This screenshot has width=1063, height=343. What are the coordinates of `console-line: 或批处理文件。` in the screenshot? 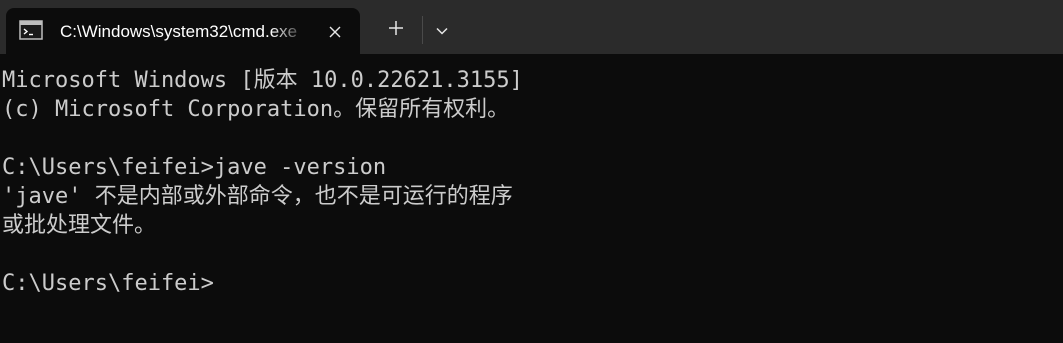 It's located at (79, 225).